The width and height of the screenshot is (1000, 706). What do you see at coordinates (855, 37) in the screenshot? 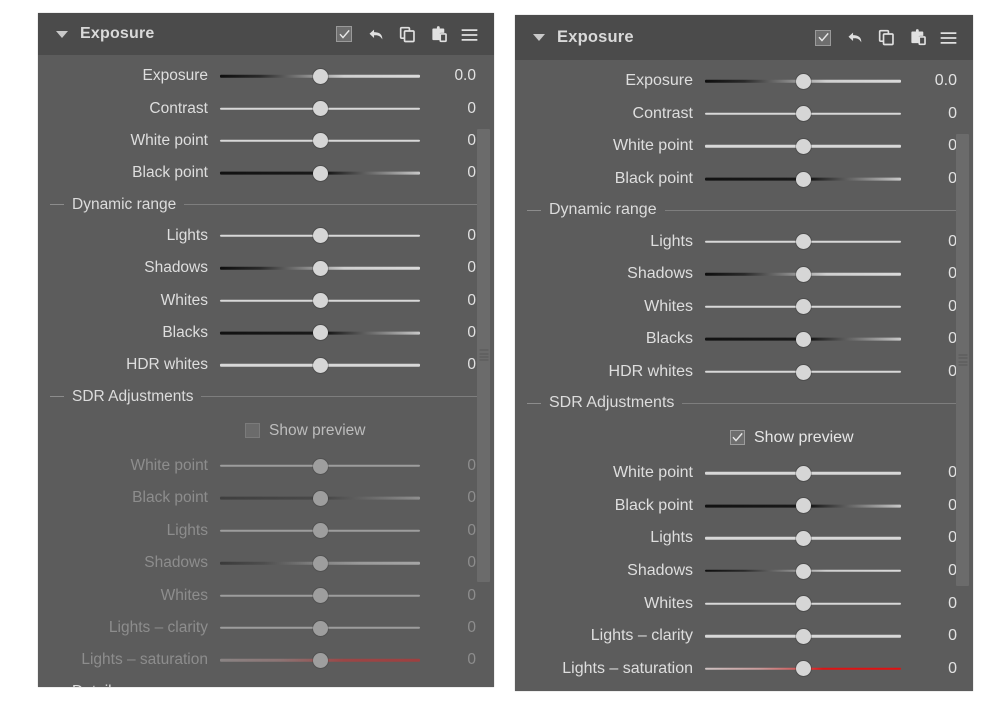
I see `reset-icon` at bounding box center [855, 37].